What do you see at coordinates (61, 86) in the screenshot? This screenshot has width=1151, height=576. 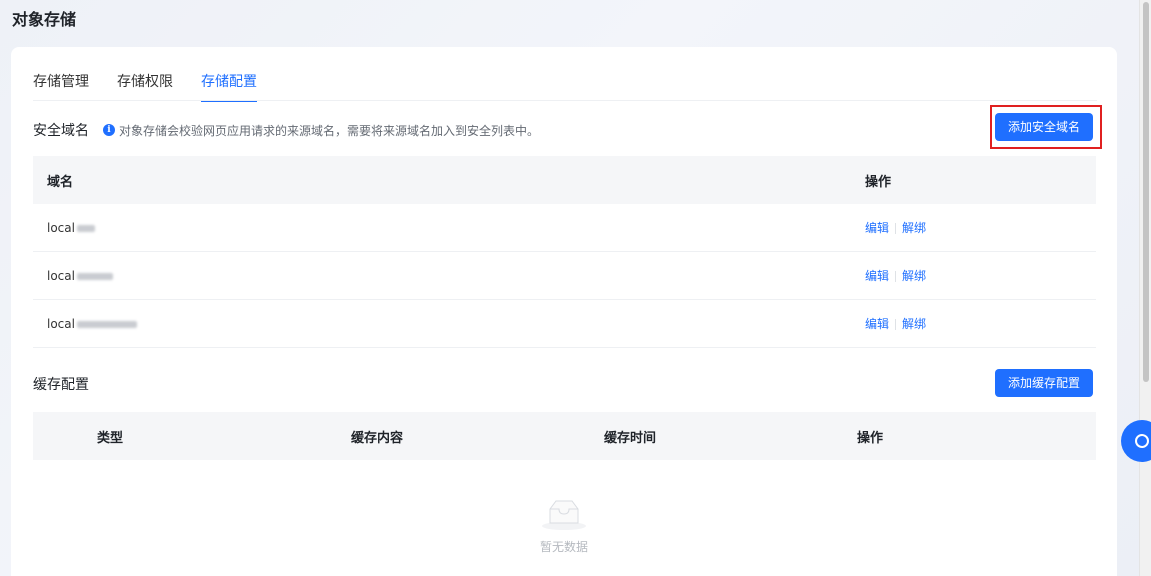 I see `tab-storage-management: 存储管理` at bounding box center [61, 86].